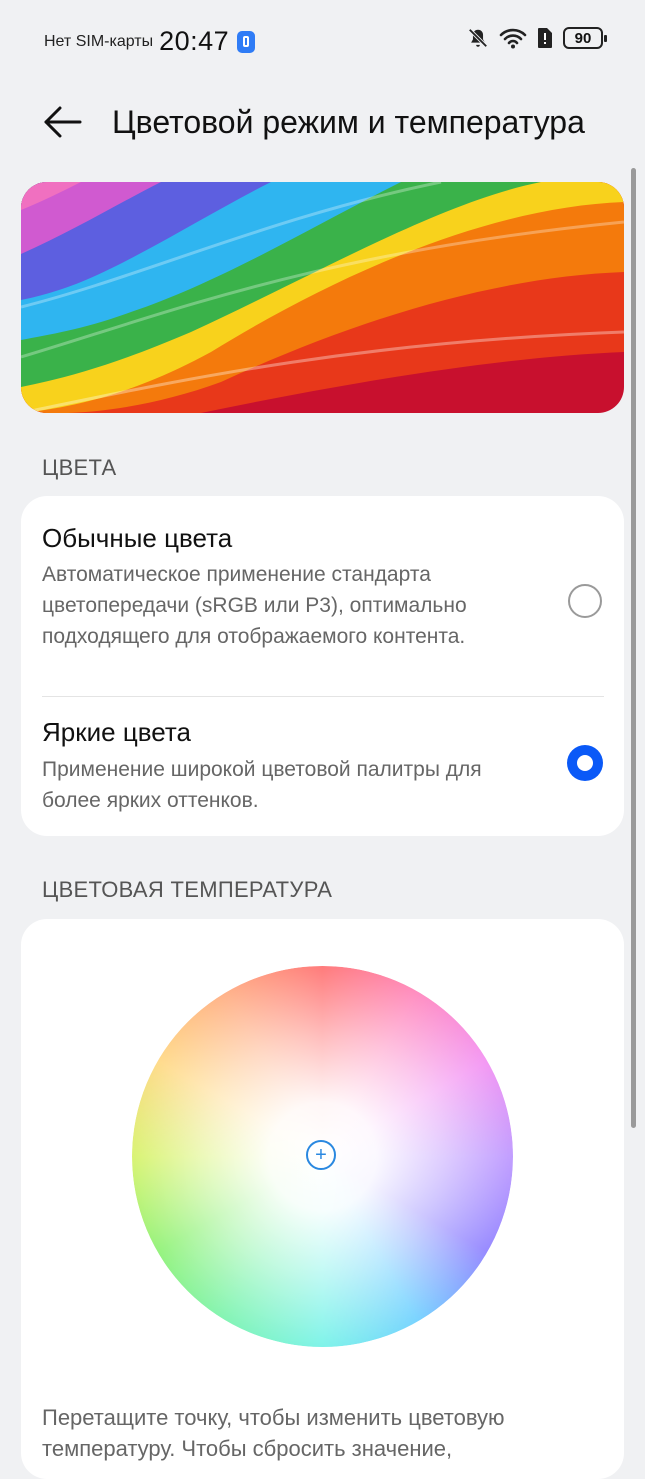 This screenshot has width=645, height=1479. What do you see at coordinates (187, 889) in the screenshot?
I see `temperature-section-title: ЦВЕТОВАЯ ТЕМПЕРАТУРА` at bounding box center [187, 889].